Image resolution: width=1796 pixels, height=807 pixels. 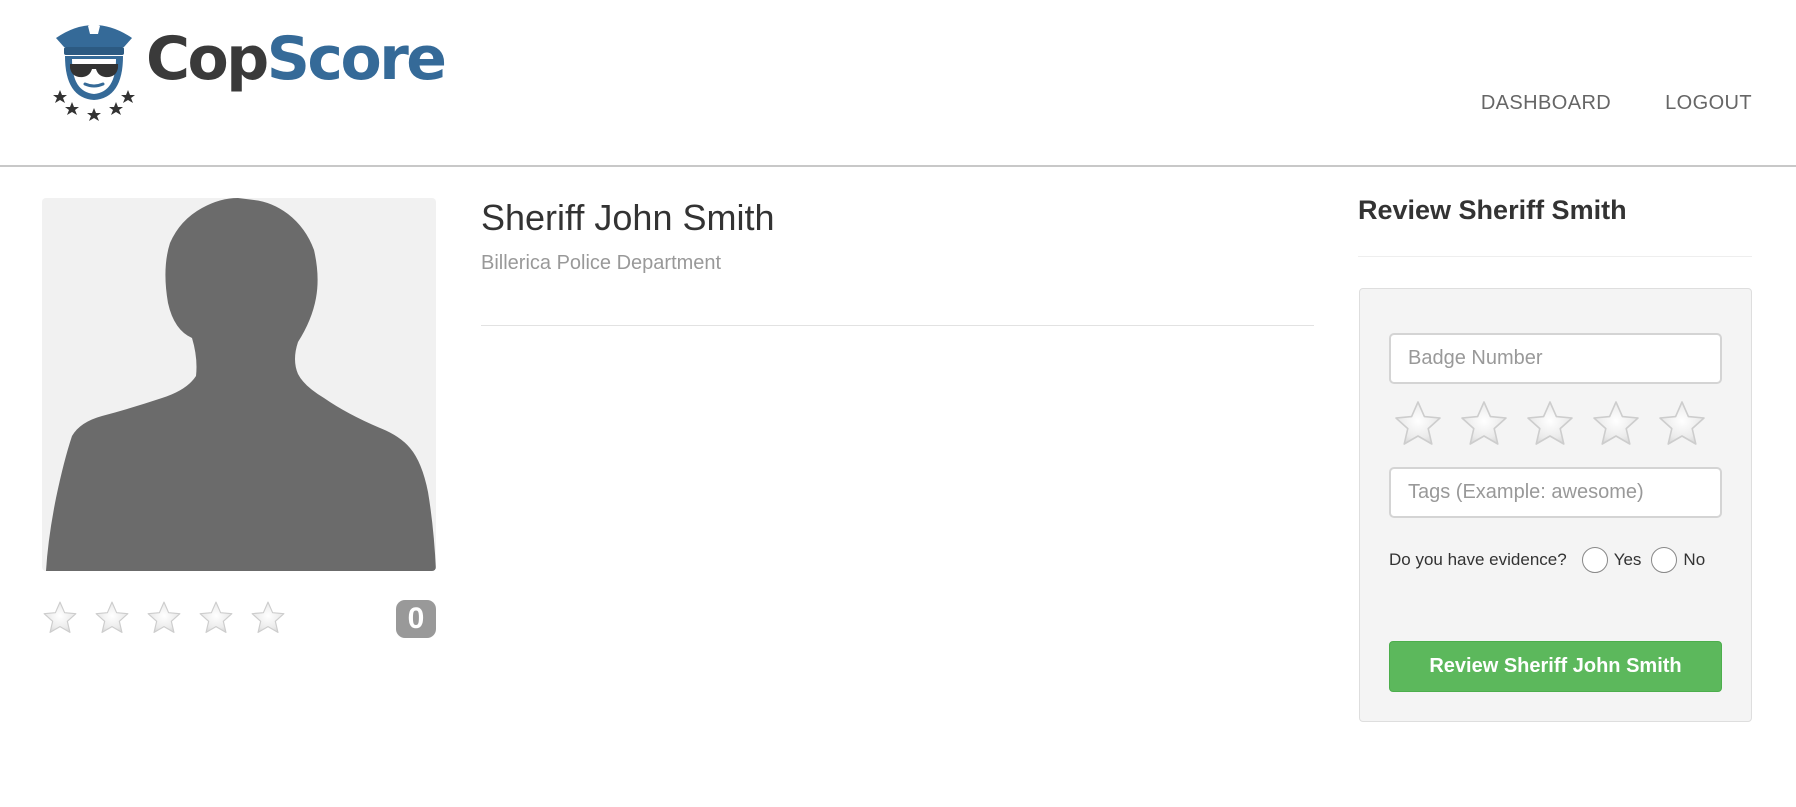 What do you see at coordinates (1484, 424) in the screenshot?
I see `review-star-2-icon` at bounding box center [1484, 424].